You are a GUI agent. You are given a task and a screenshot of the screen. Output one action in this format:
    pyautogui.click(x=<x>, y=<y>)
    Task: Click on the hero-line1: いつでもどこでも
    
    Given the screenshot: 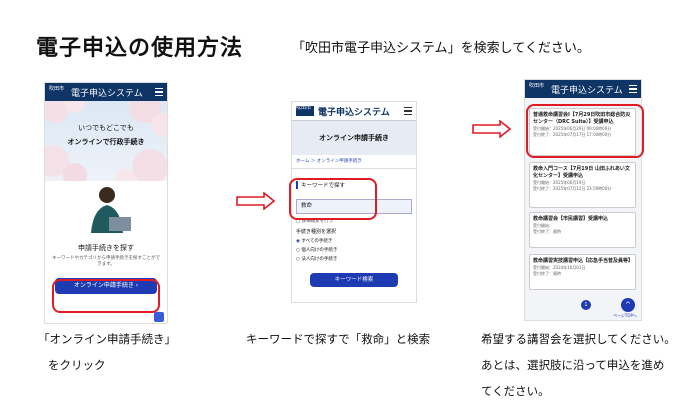 What is the action you would take?
    pyautogui.click(x=106, y=128)
    